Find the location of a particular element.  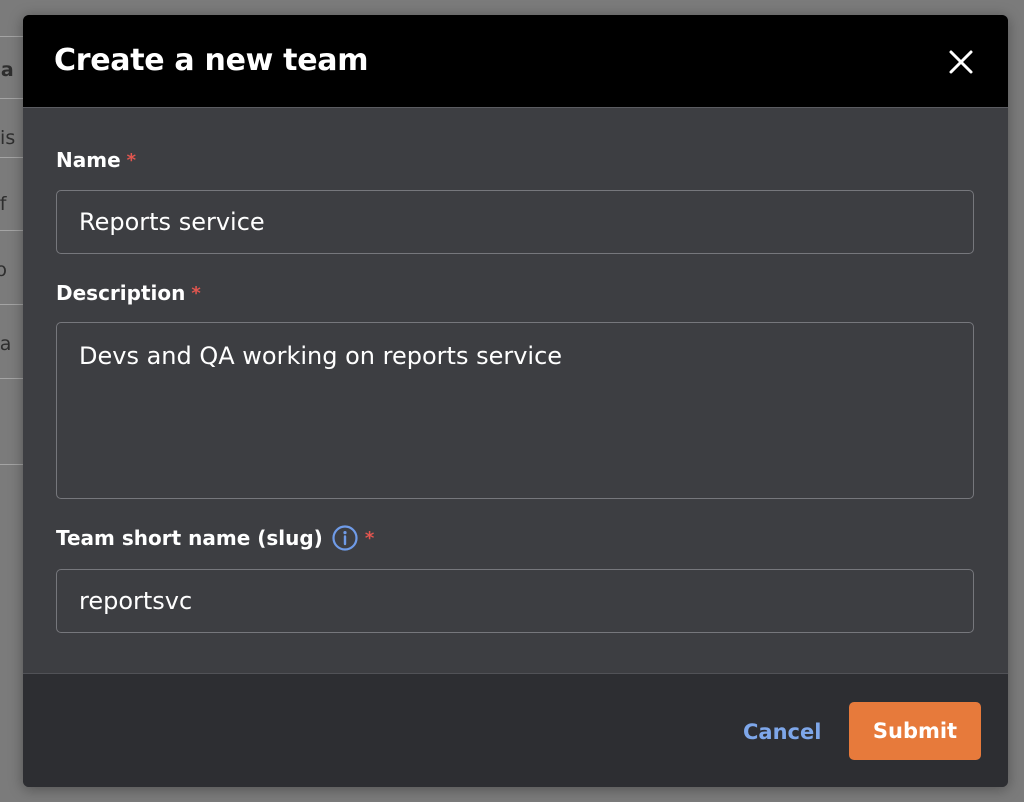

slug-label: Team short name (slug) is located at coordinates (189, 538).